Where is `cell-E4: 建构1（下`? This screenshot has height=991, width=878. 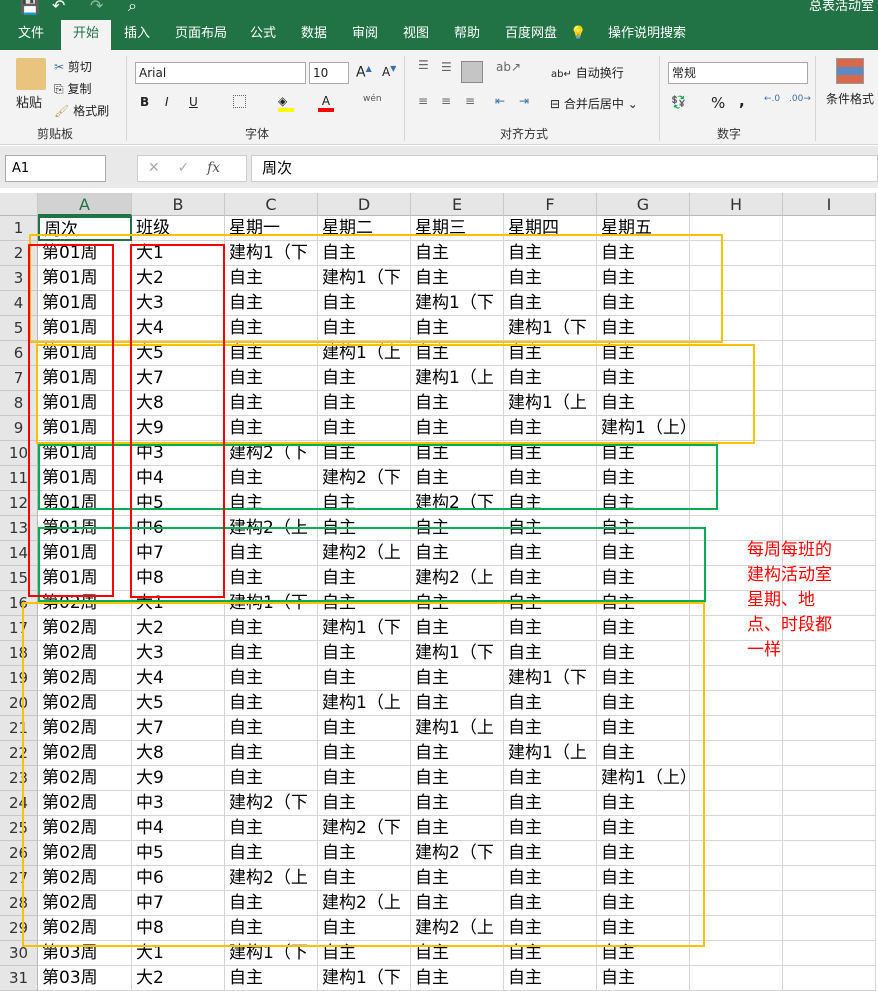 cell-E4: 建构1（下 is located at coordinates (457, 303).